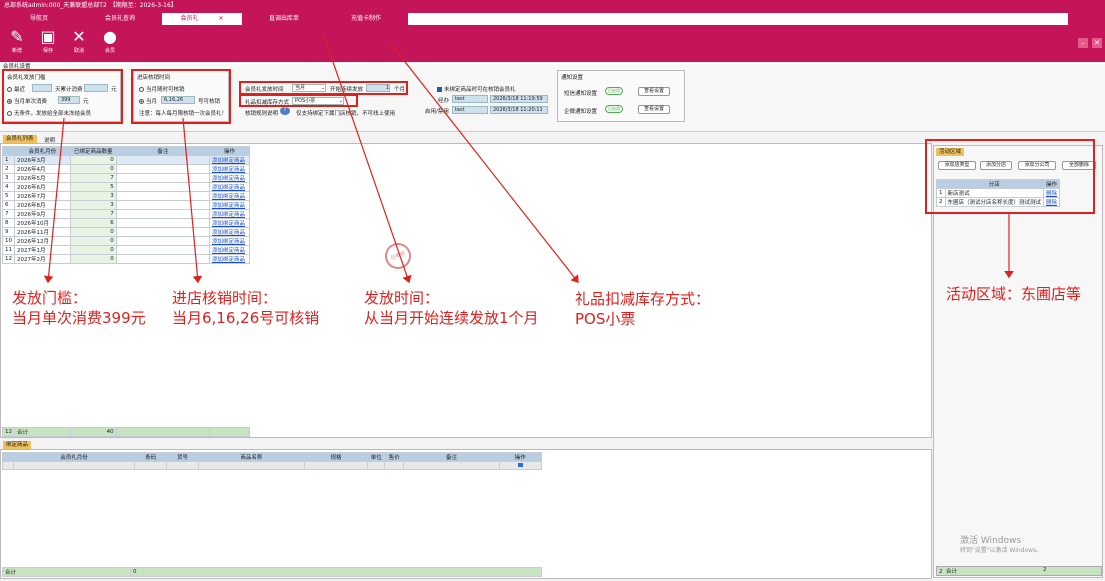 This screenshot has height=581, width=1105. What do you see at coordinates (54, 200) in the screenshot?
I see `arrow-threshold` at bounding box center [54, 200].